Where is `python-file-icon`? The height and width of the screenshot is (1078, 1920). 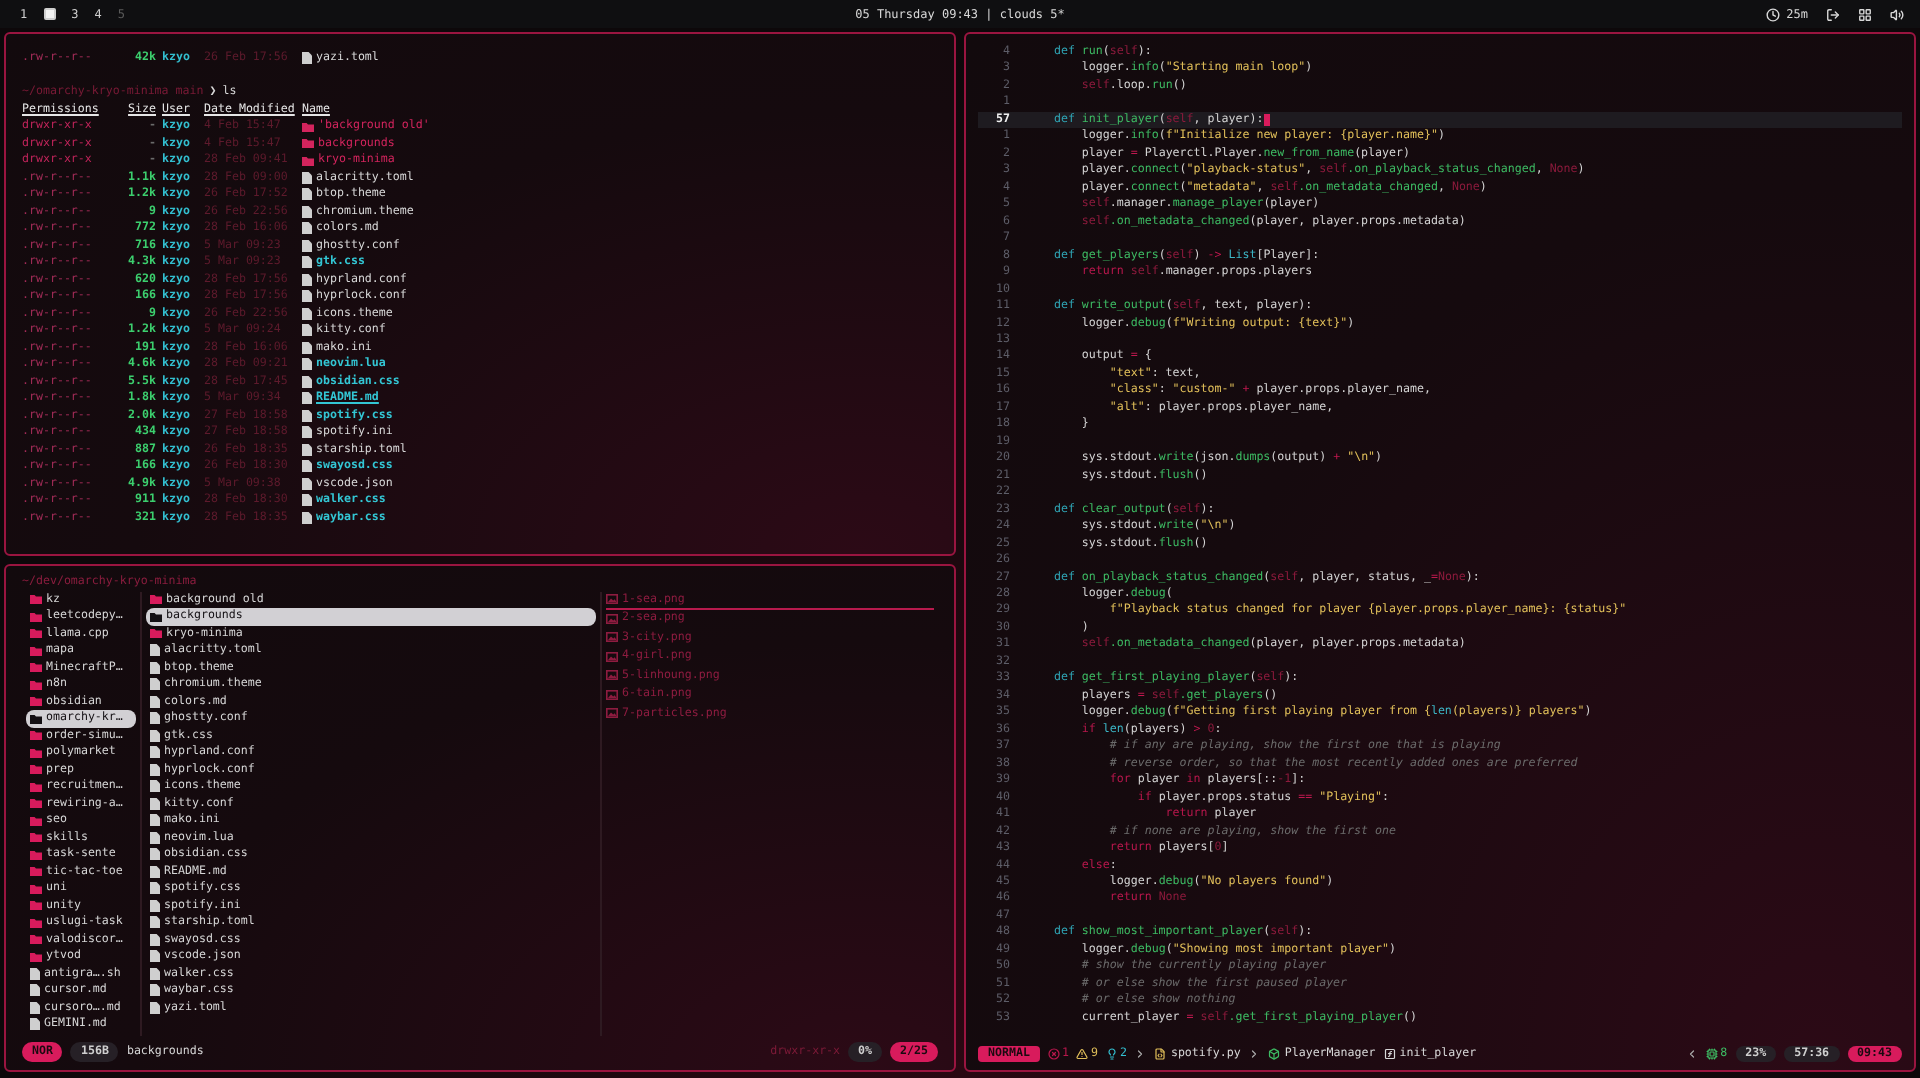 python-file-icon is located at coordinates (1160, 1054).